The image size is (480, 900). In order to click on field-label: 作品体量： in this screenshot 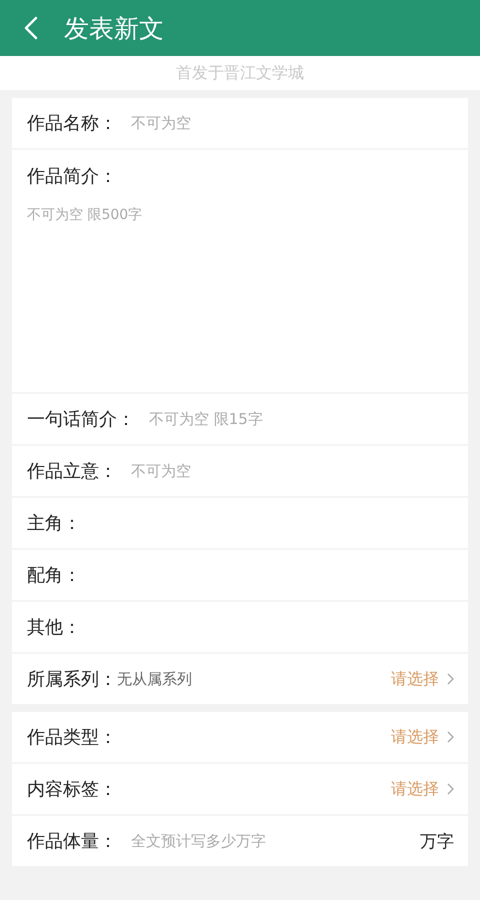, I will do `click(72, 841)`.